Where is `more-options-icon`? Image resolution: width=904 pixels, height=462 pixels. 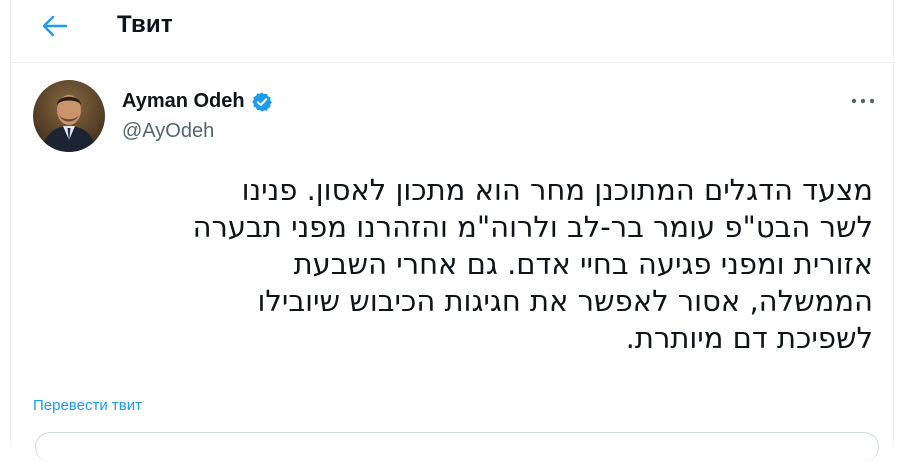 more-options-icon is located at coordinates (863, 101).